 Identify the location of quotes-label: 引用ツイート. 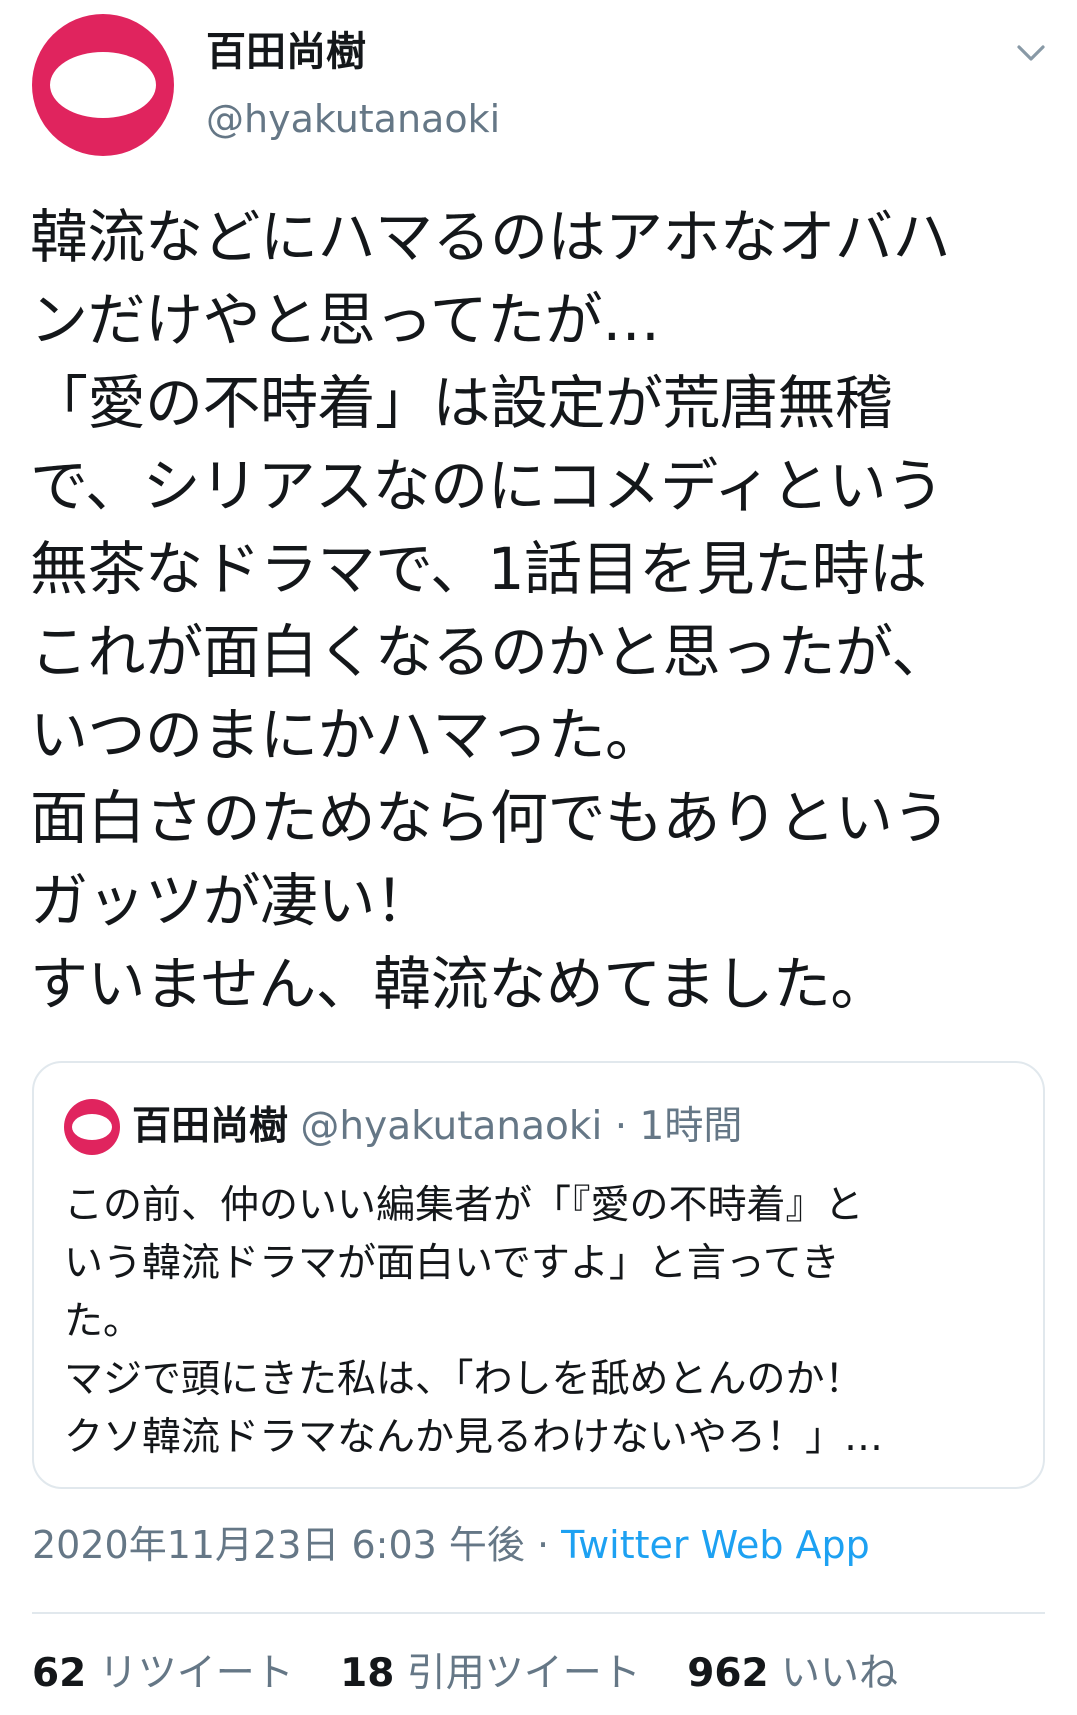
(523, 1673).